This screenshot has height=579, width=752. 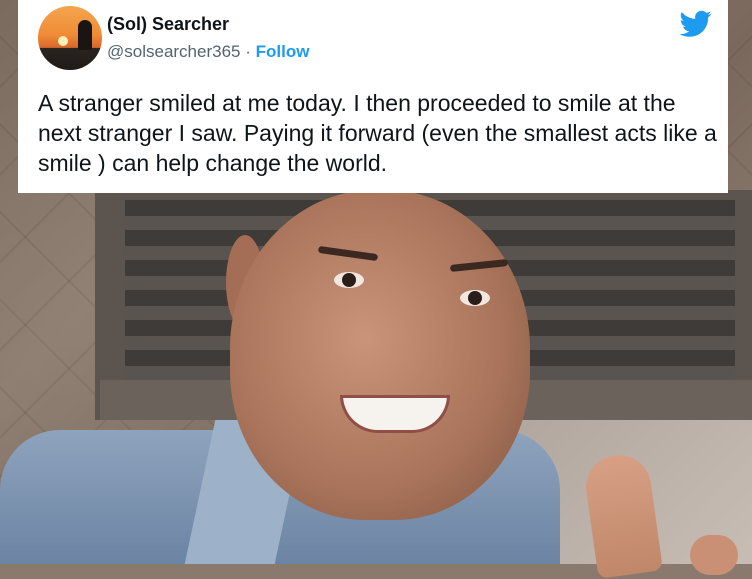 I want to click on twitter-bird-icon, so click(x=696, y=24).